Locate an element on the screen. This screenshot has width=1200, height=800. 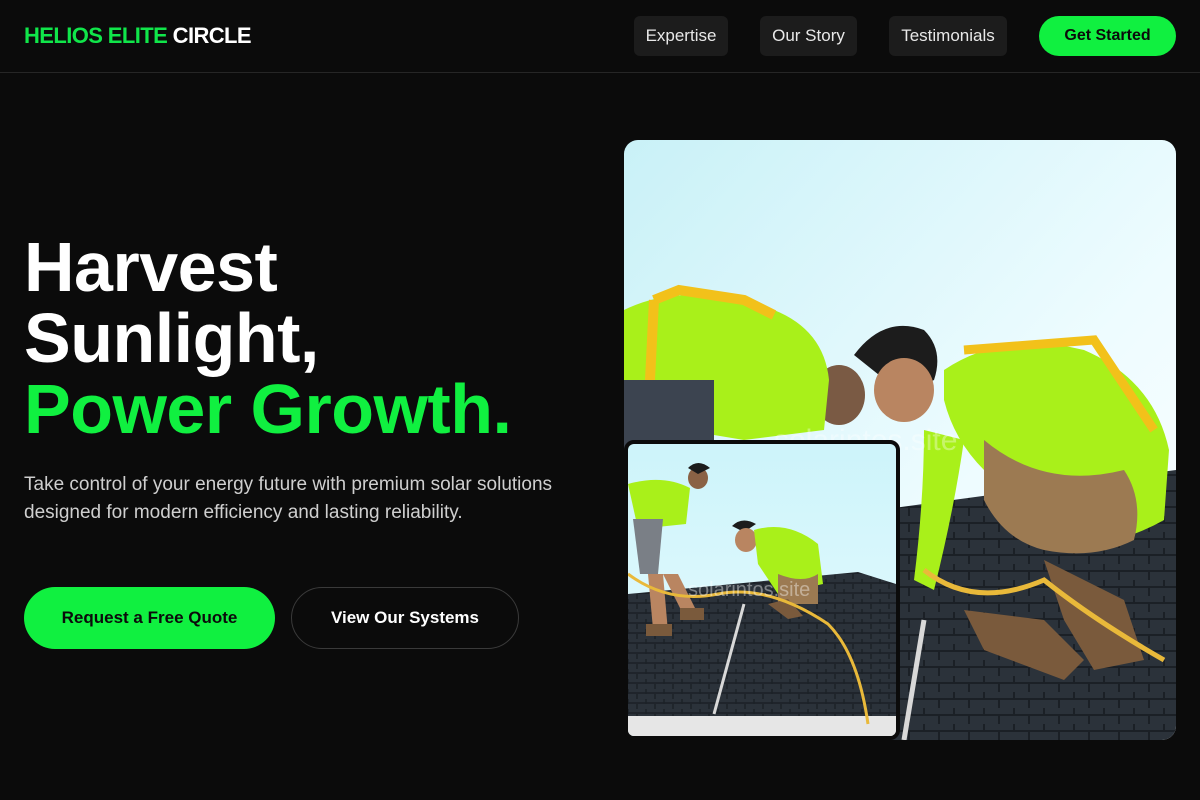
hero-headline: Harvest Sunlight, Power Growth. is located at coordinates (268, 338).